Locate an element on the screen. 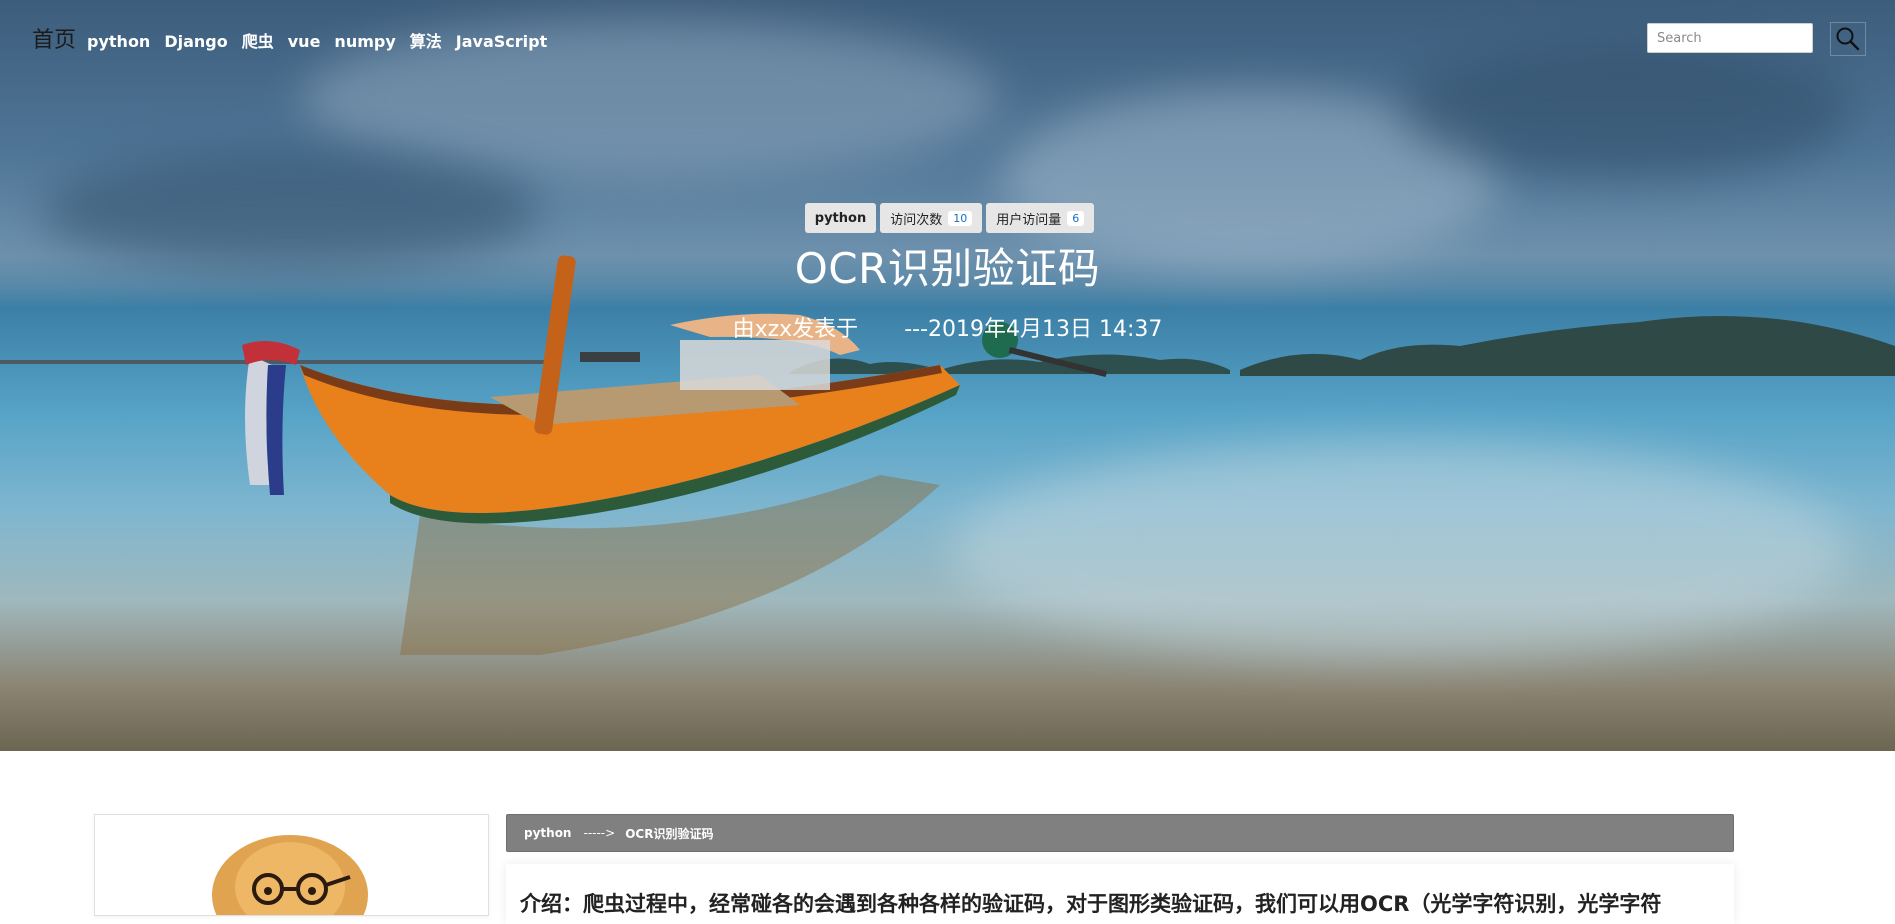 The image size is (1895, 924). post-author: 由xzx发表于 is located at coordinates (795, 329).